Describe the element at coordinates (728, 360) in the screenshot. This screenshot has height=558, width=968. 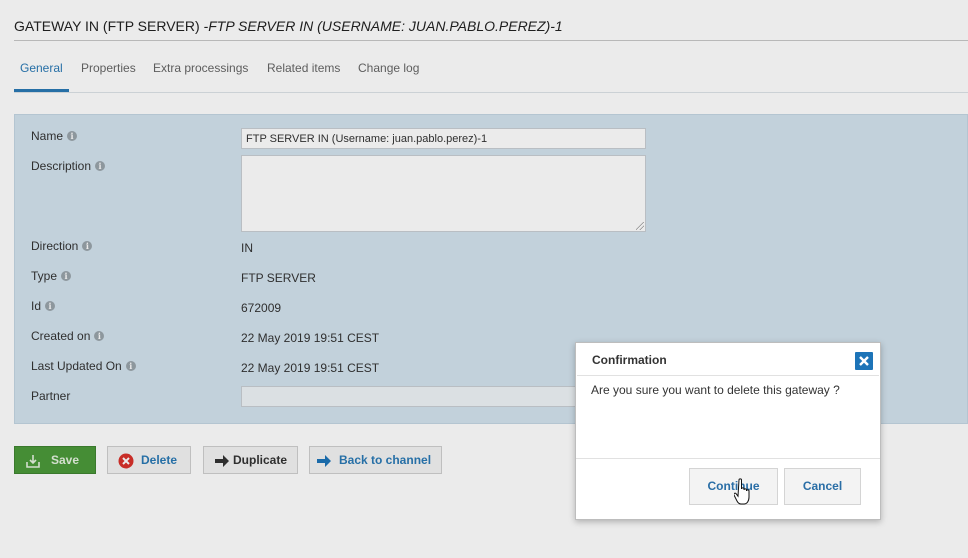
I see `dialog-header: Confirmation` at that location.